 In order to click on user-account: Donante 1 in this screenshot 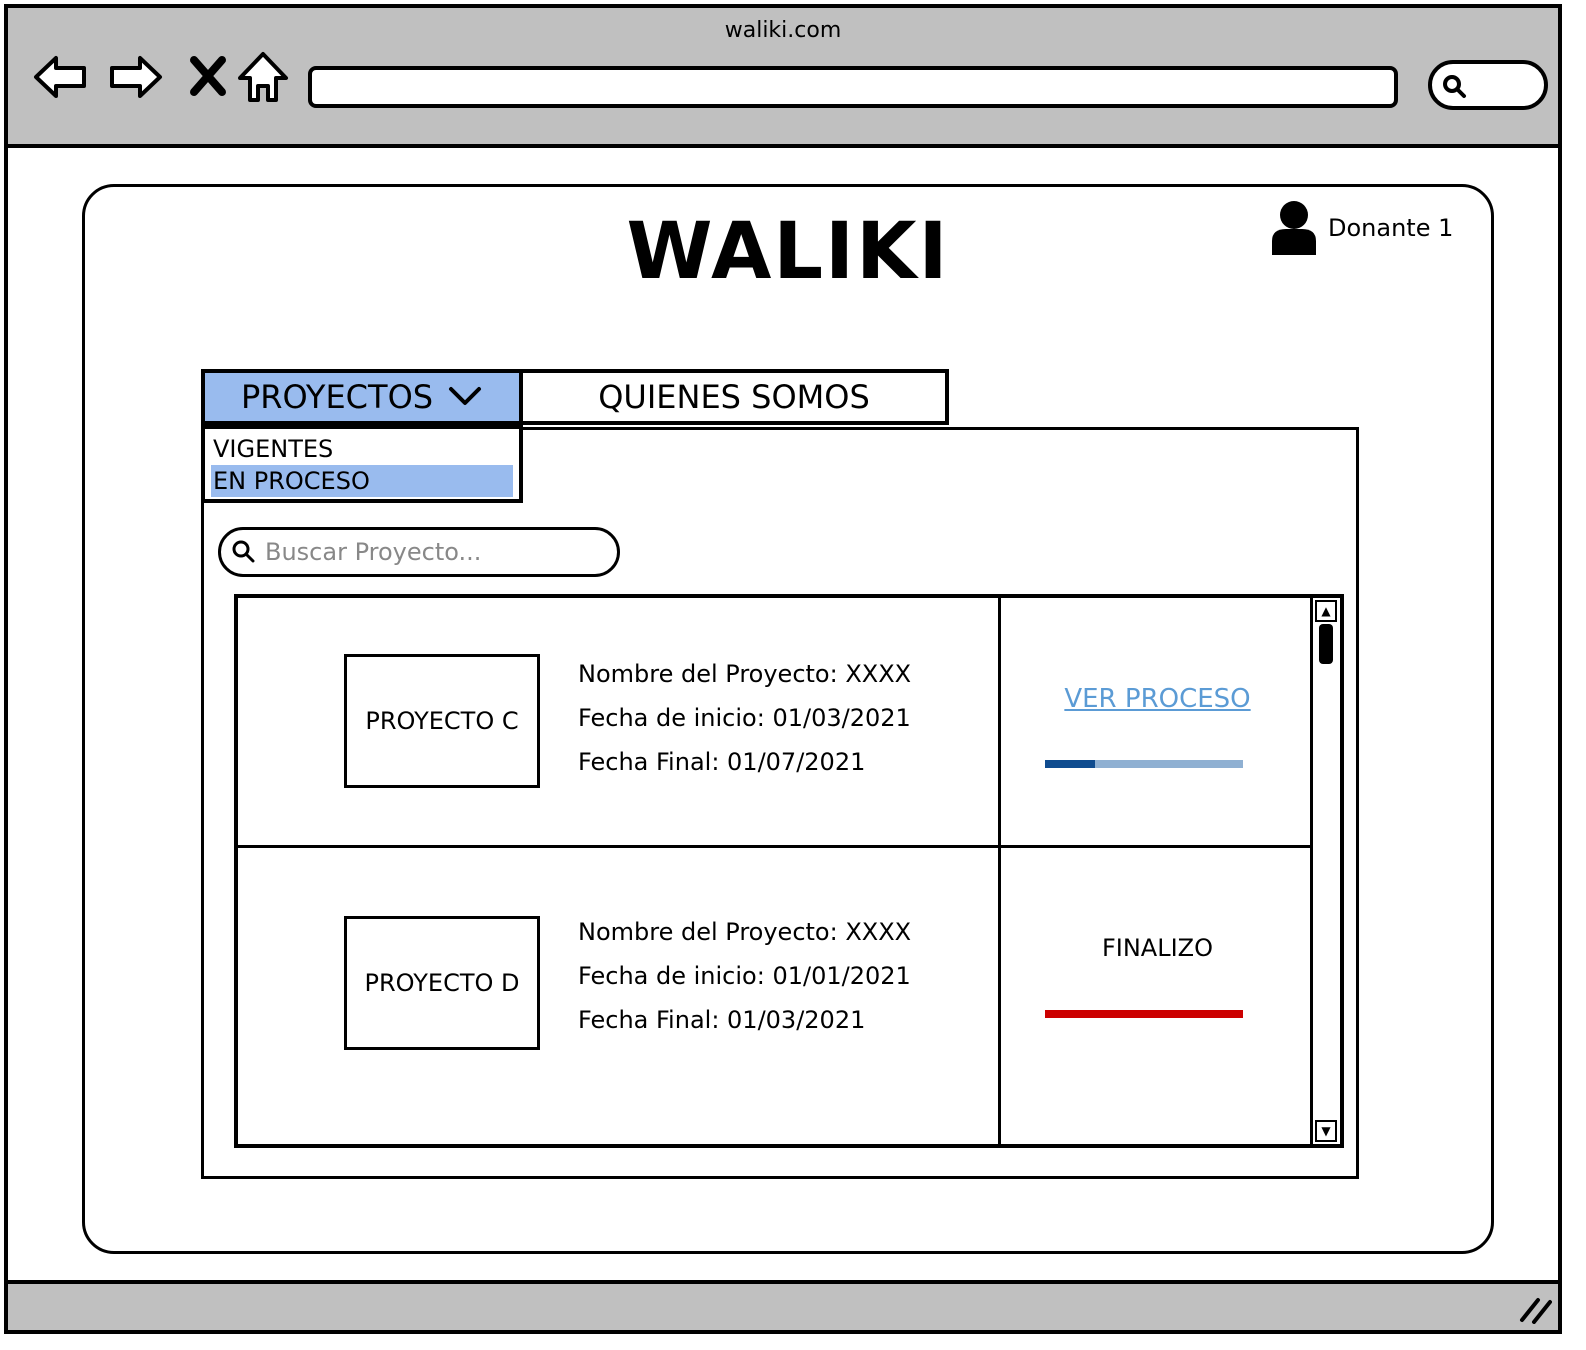, I will do `click(1361, 228)`.